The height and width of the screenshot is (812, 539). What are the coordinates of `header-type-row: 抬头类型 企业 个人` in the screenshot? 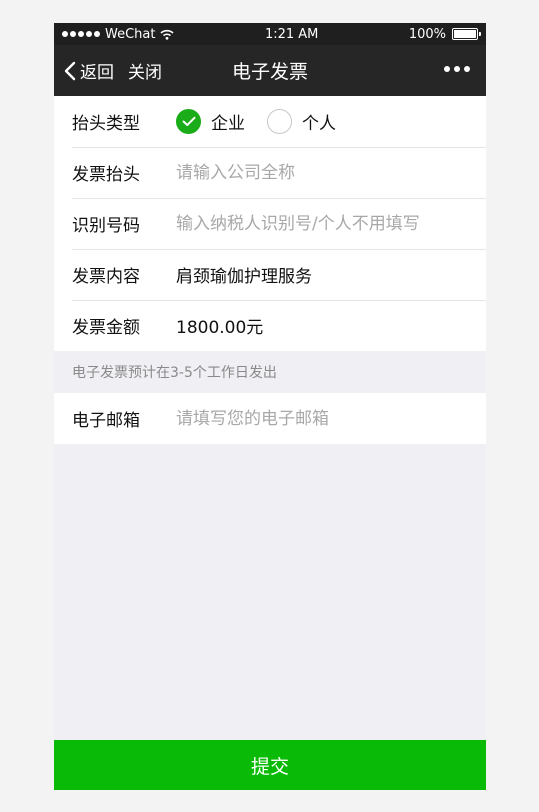 It's located at (270, 121).